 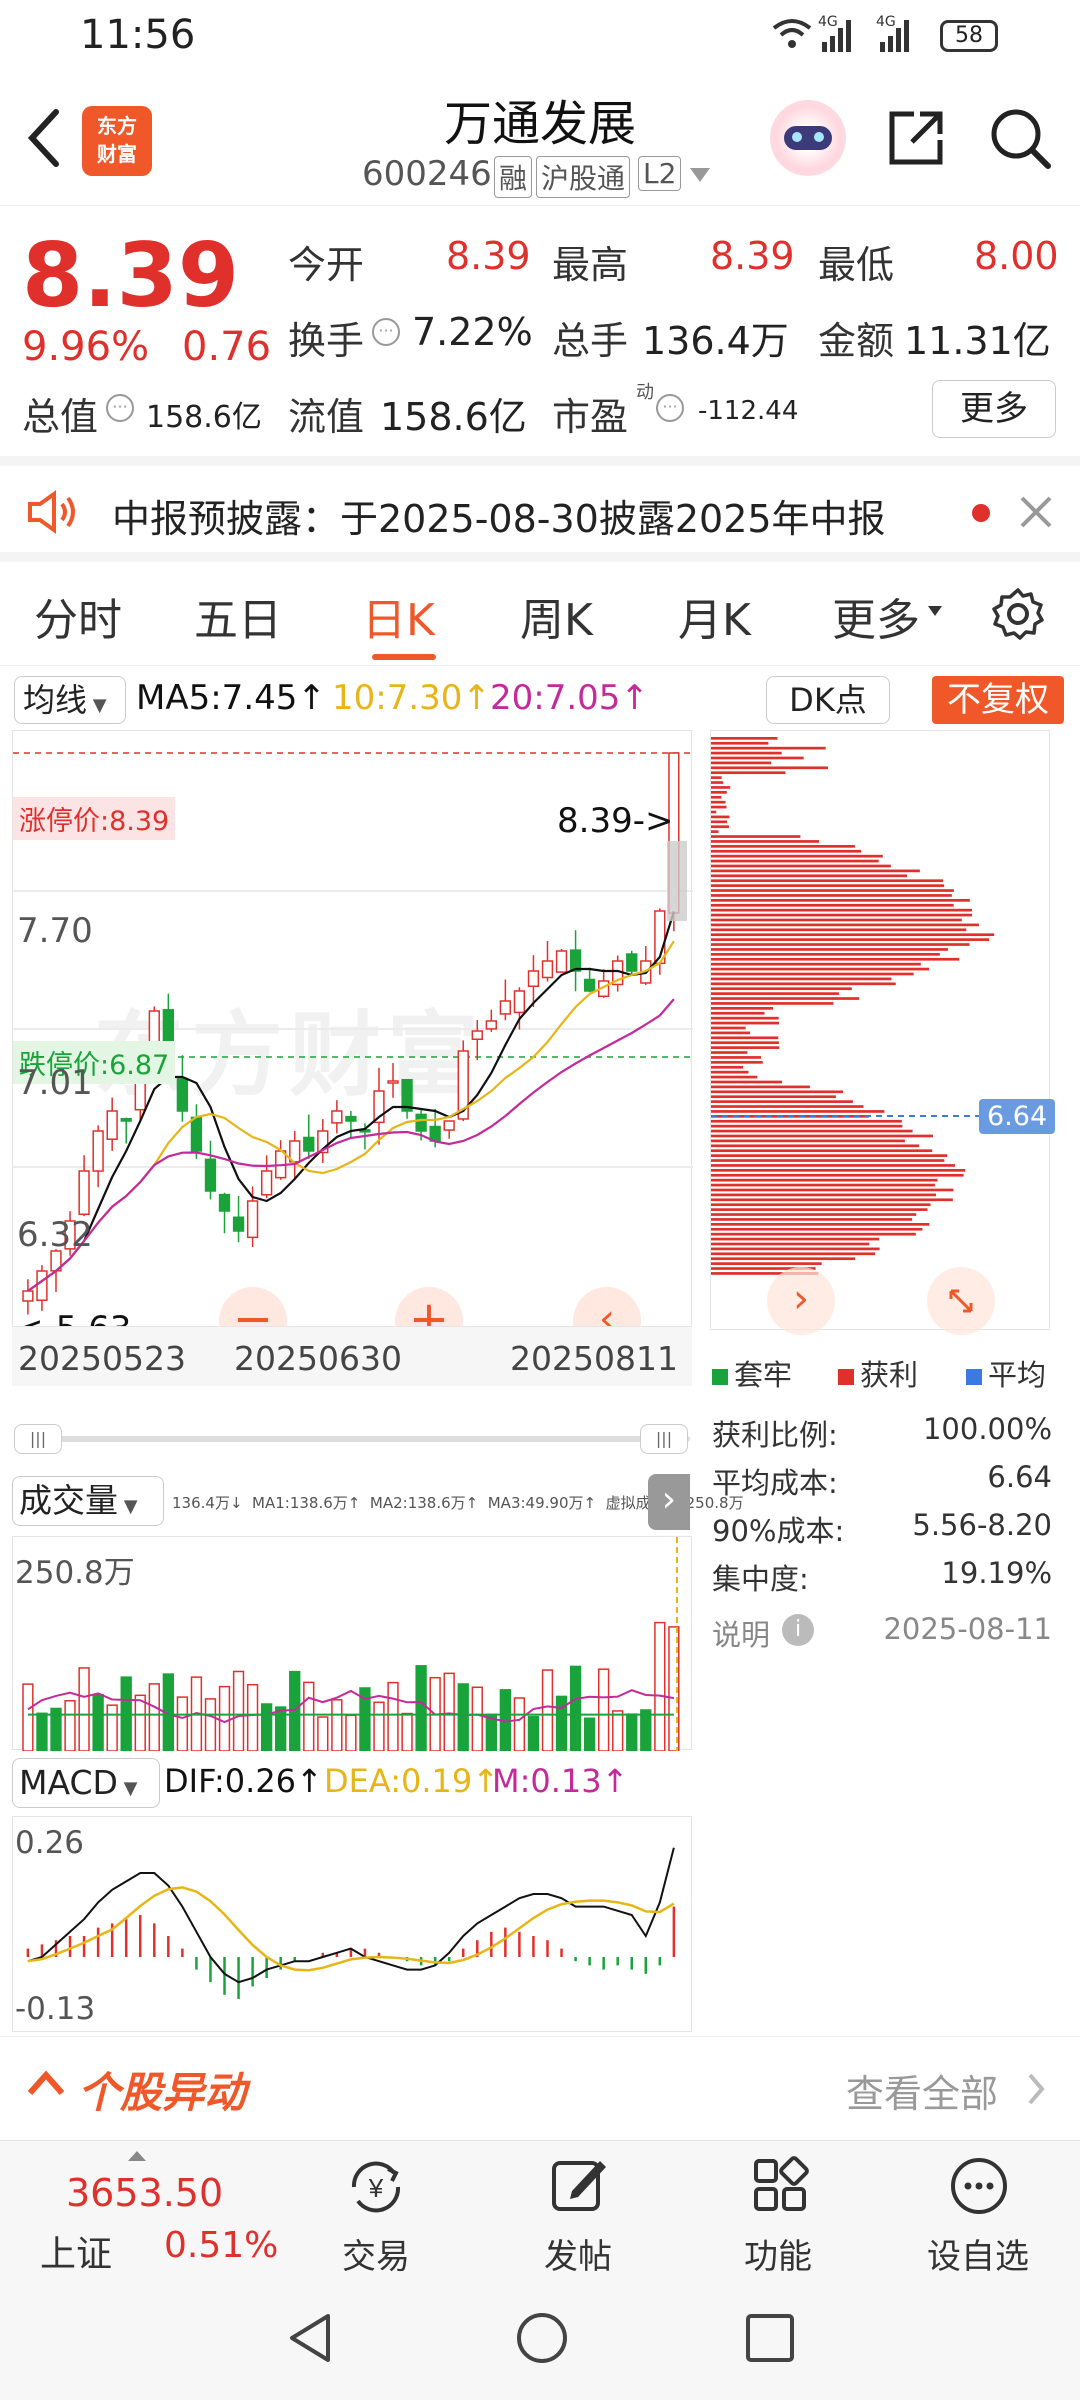 What do you see at coordinates (1036, 2091) in the screenshot?
I see `chevron-right-icon` at bounding box center [1036, 2091].